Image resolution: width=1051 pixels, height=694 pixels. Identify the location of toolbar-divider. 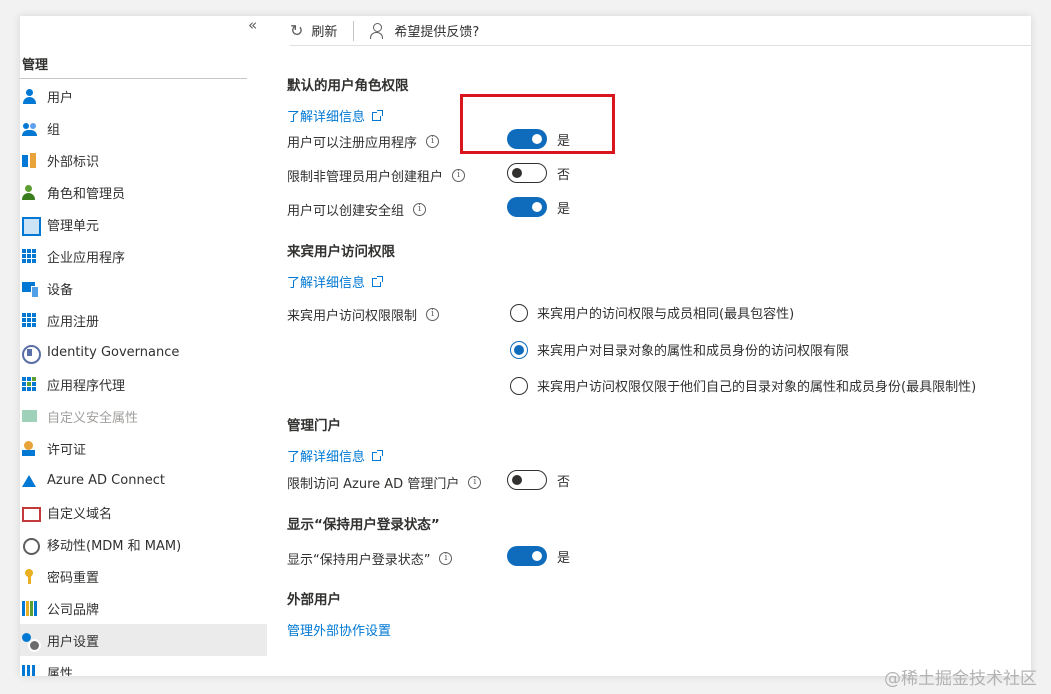
(354, 30).